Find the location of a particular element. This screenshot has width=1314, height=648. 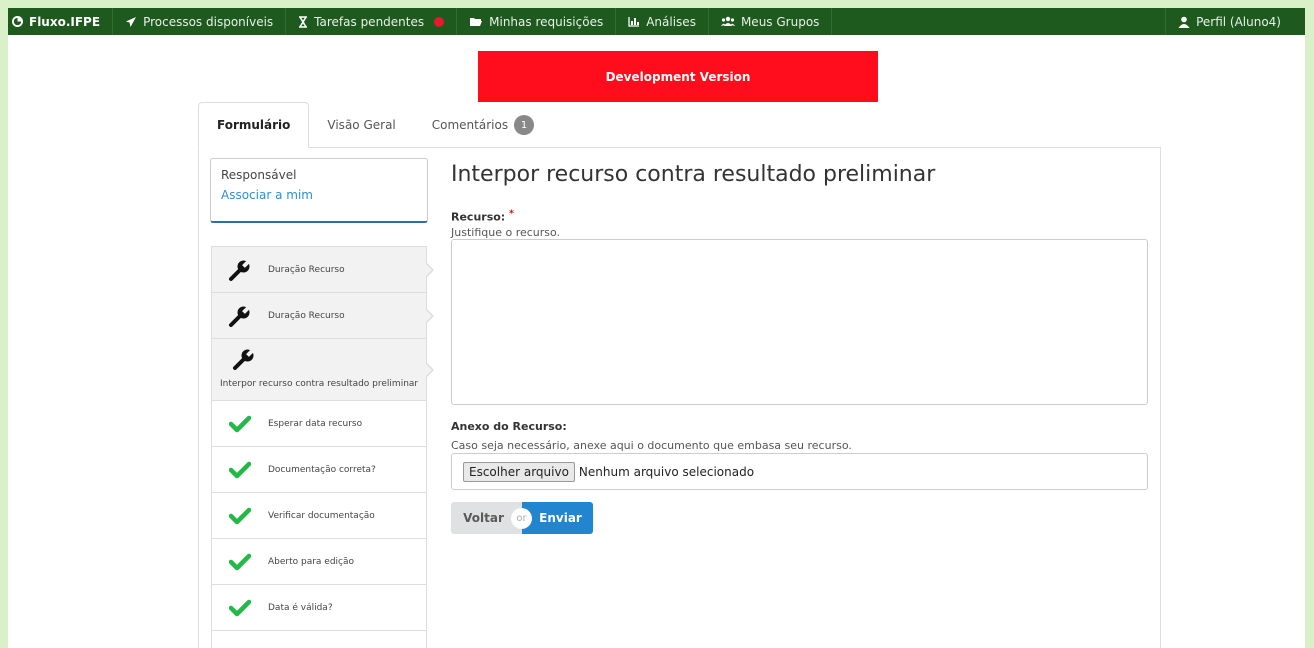

nav-label: Análises is located at coordinates (671, 21).